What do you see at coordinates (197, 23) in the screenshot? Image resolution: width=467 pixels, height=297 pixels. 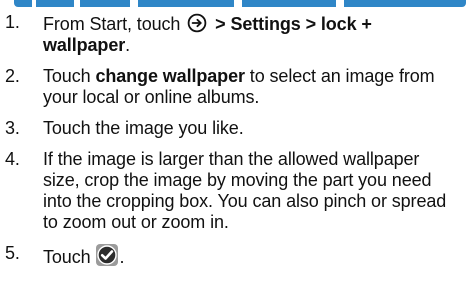 I see `arrow-circle-icon` at bounding box center [197, 23].